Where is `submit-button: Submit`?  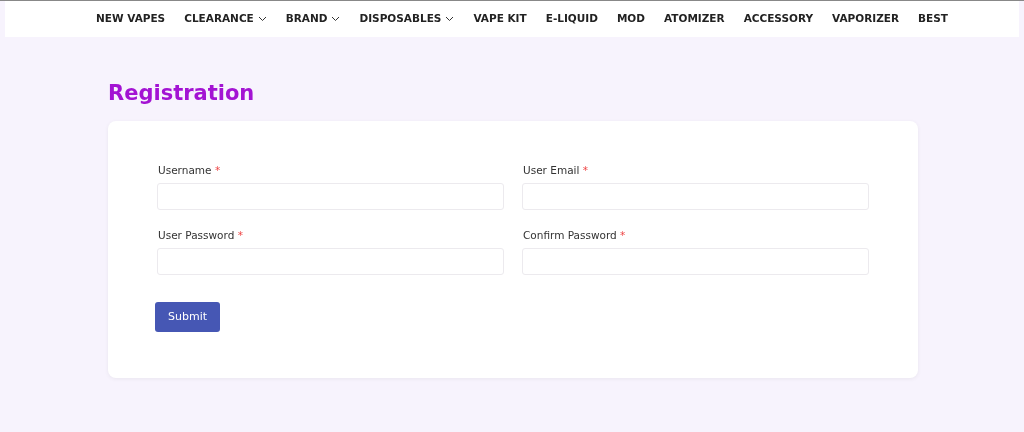
submit-button: Submit is located at coordinates (187, 317).